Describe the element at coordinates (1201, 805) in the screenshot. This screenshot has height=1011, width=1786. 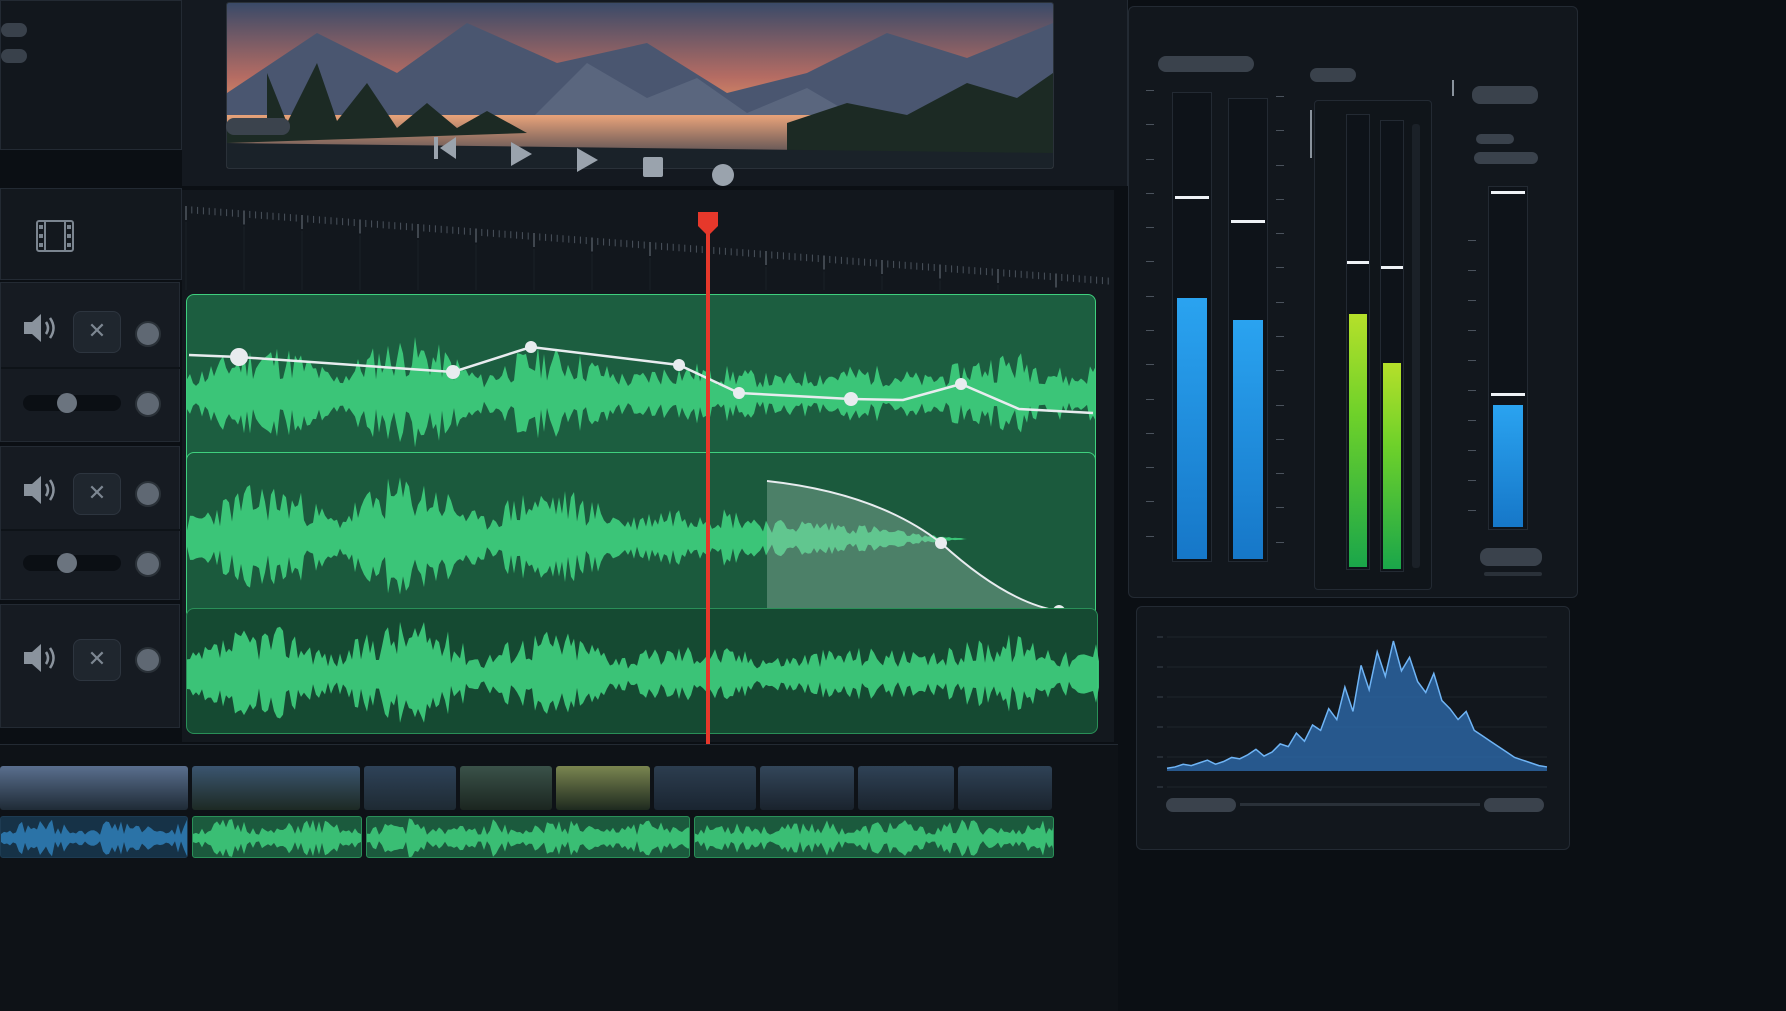
I see `spectrum-left-handle` at that location.